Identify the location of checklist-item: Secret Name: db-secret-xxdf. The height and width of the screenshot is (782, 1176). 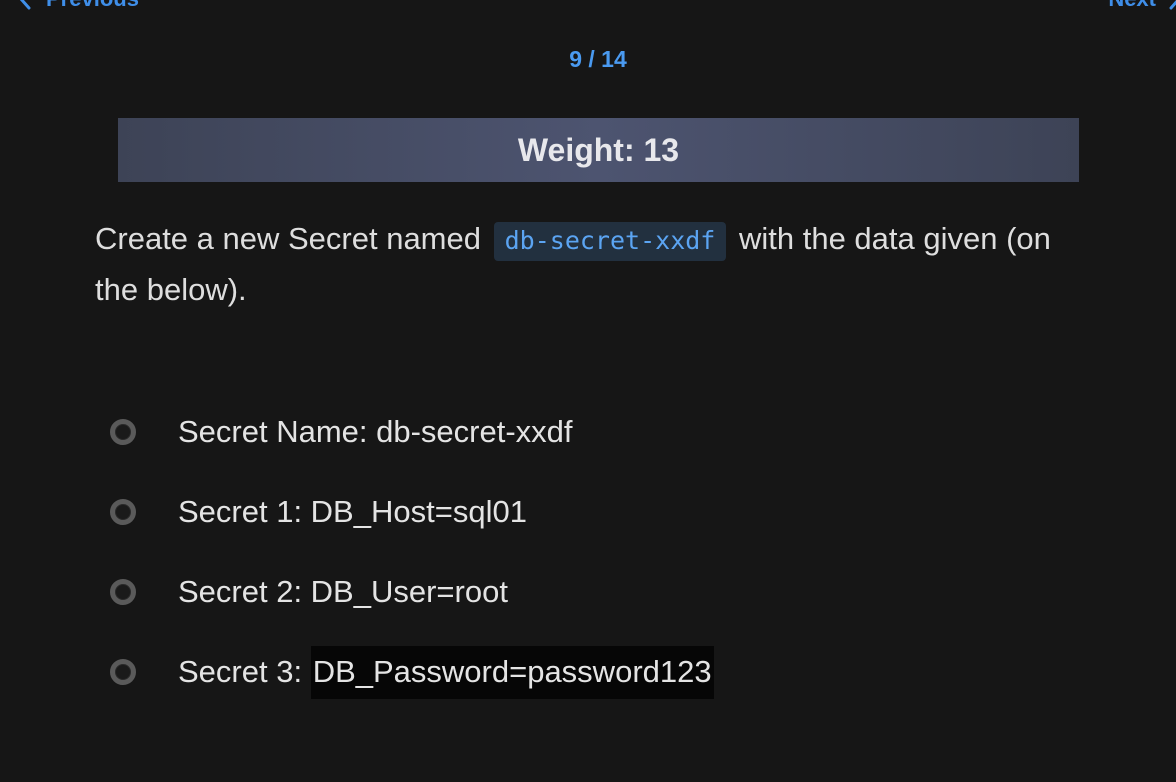
(412, 432).